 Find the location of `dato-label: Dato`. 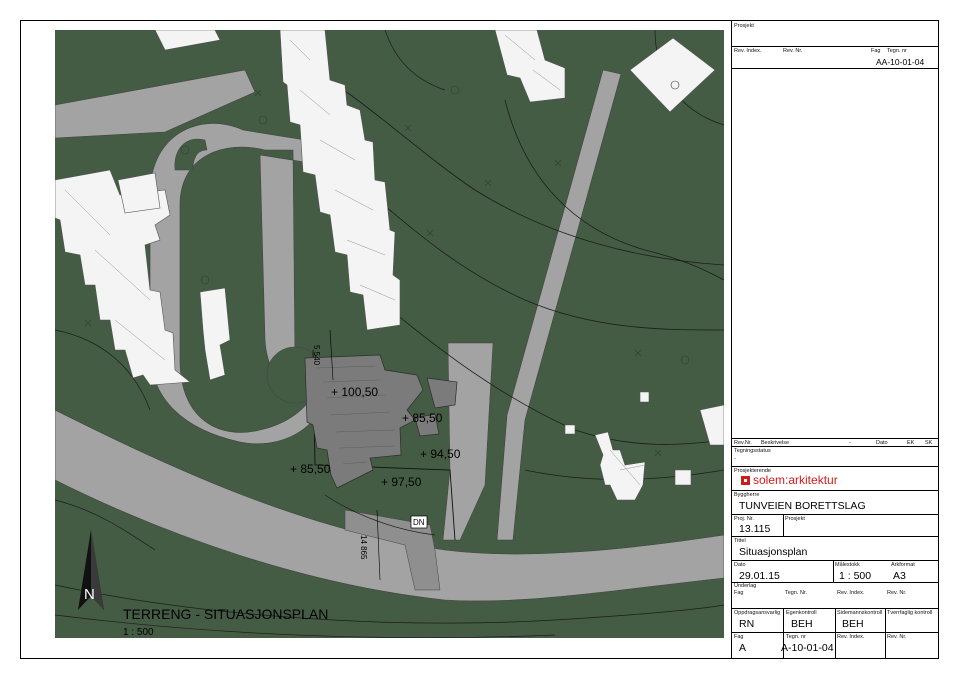

dato-label: Dato is located at coordinates (740, 565).